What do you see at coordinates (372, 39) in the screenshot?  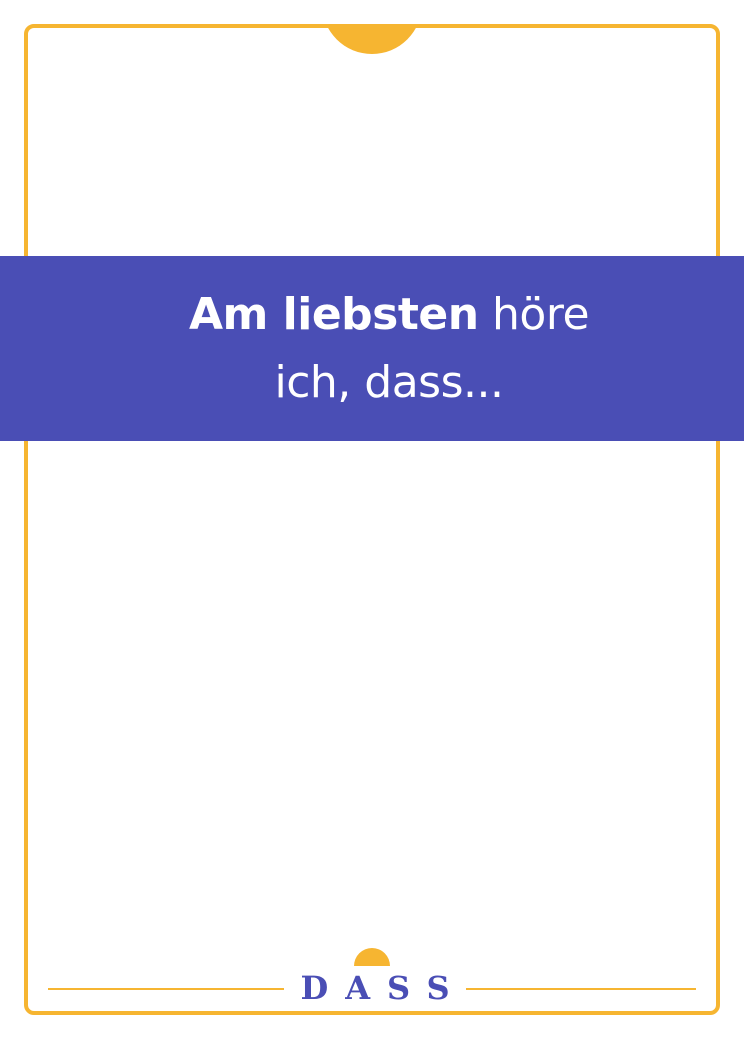 I see `top-semicircle-decoration` at bounding box center [372, 39].